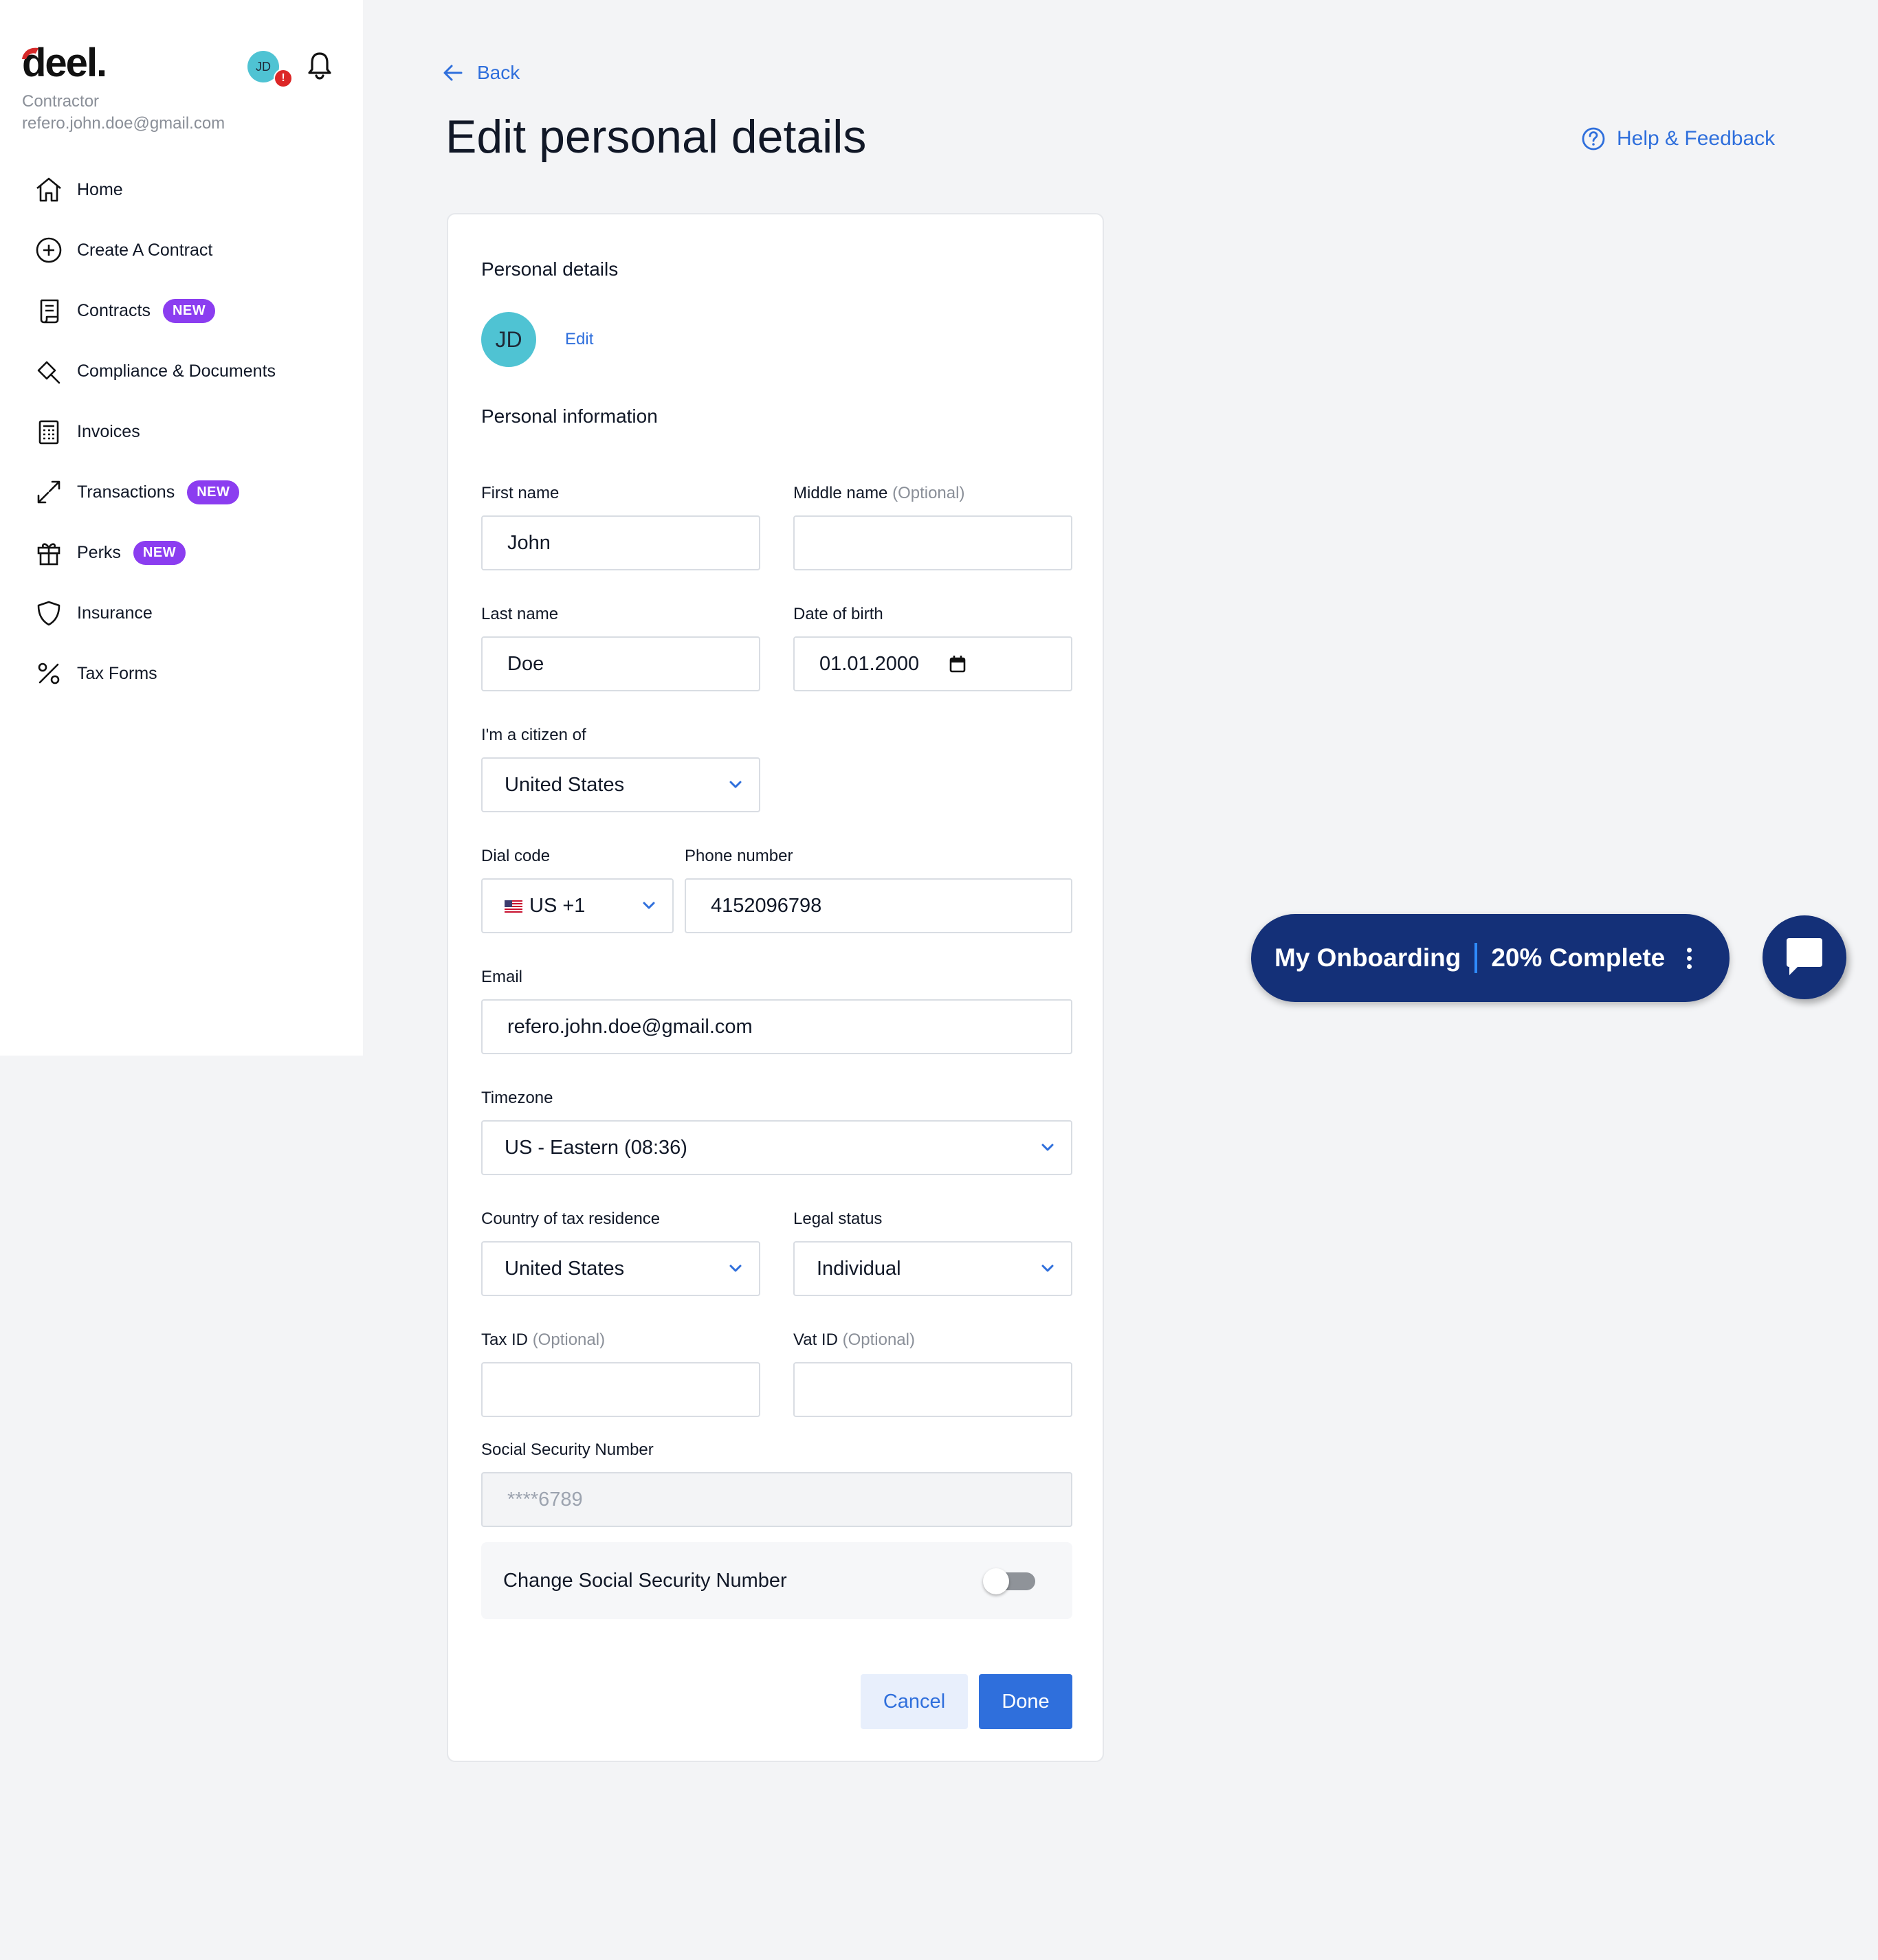 This screenshot has height=1960, width=1878. I want to click on chat-button, so click(1804, 957).